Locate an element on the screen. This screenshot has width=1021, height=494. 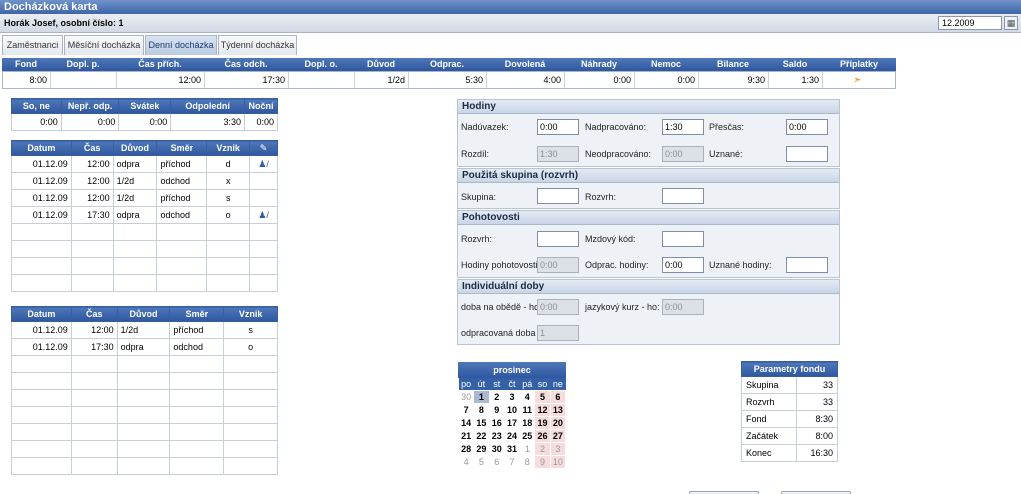
weekday-st: st is located at coordinates (497, 384).